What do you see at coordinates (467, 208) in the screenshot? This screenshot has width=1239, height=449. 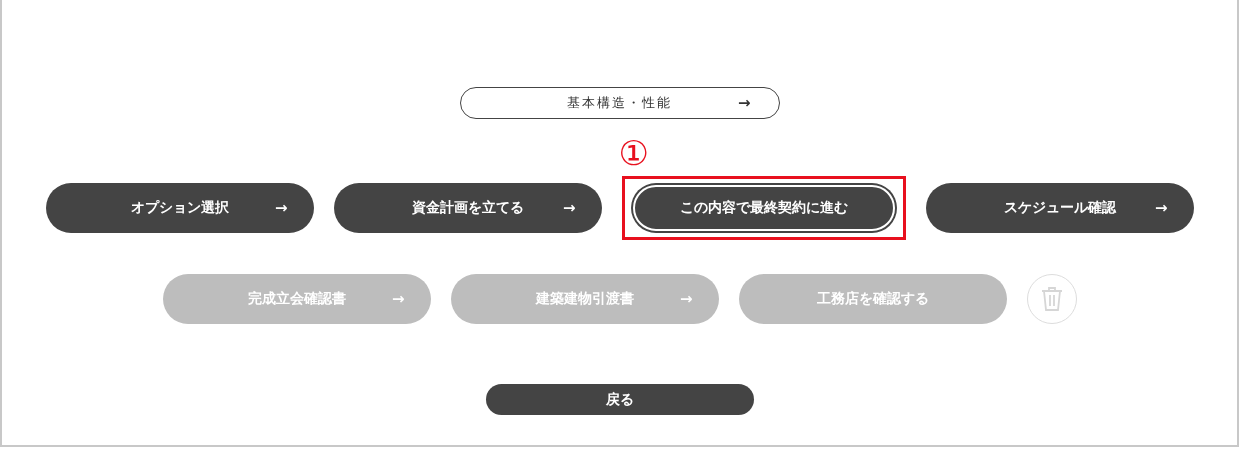 I see `action-button: 資金計画を立てる →` at bounding box center [467, 208].